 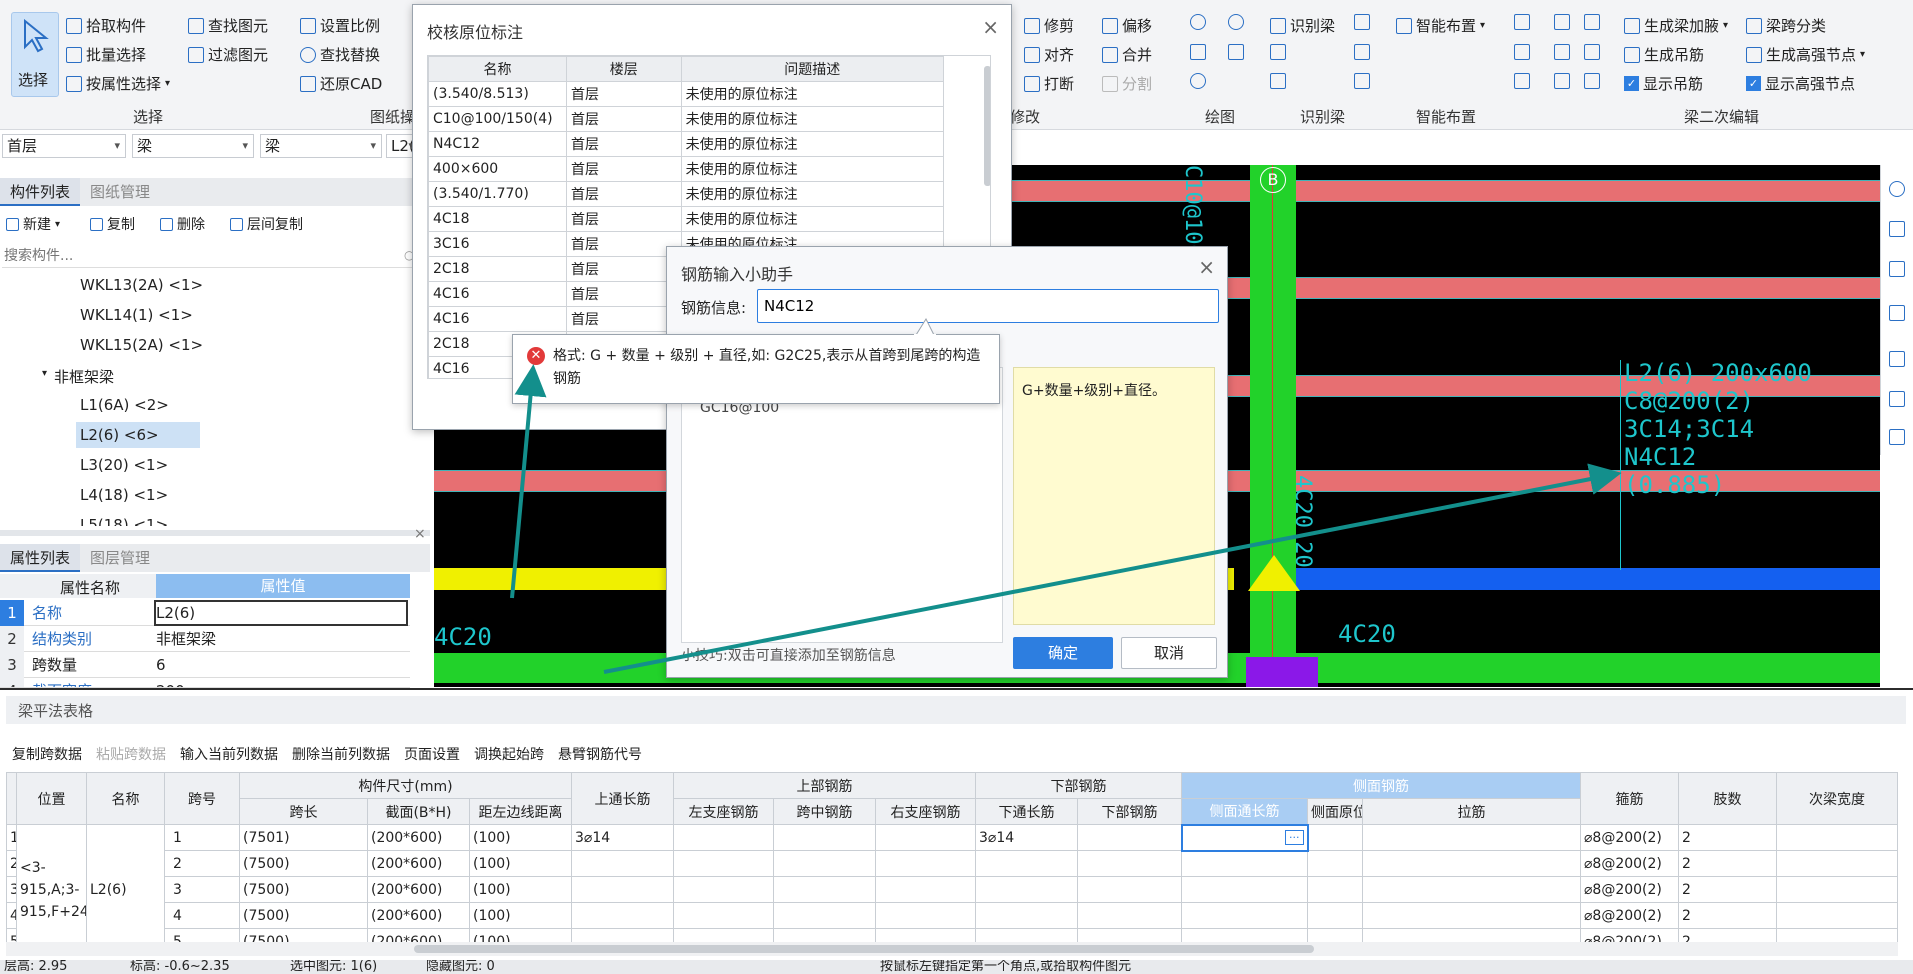 I want to click on draw-line-icon, so click(x=1198, y=54).